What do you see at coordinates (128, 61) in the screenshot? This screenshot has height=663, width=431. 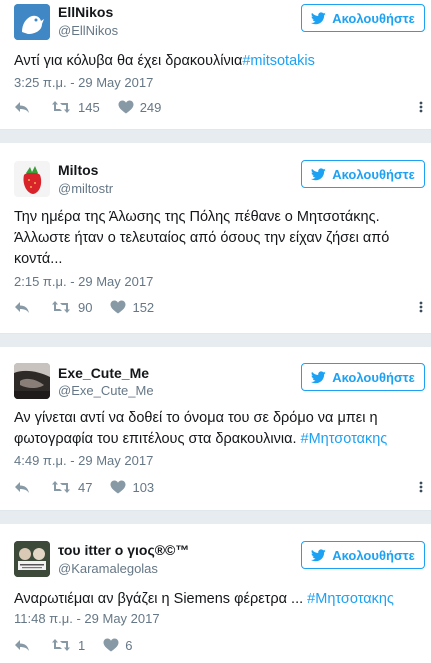 I see `tweet-body: Αντί για κόλυβα θα έχει δρακουλίνια` at bounding box center [128, 61].